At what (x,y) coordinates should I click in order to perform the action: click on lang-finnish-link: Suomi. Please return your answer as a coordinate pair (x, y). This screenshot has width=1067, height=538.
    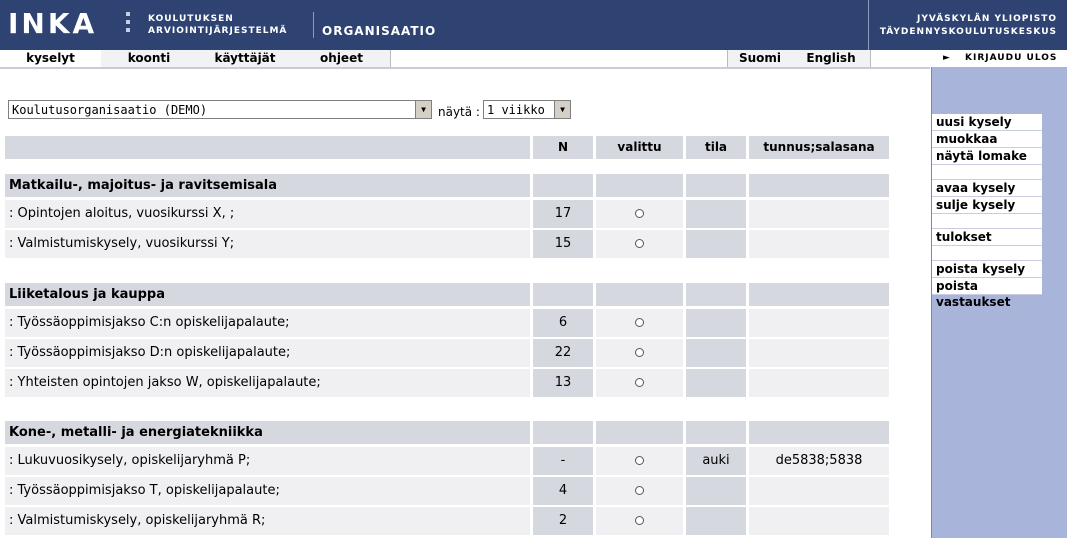
    Looking at the image, I should click on (760, 58).